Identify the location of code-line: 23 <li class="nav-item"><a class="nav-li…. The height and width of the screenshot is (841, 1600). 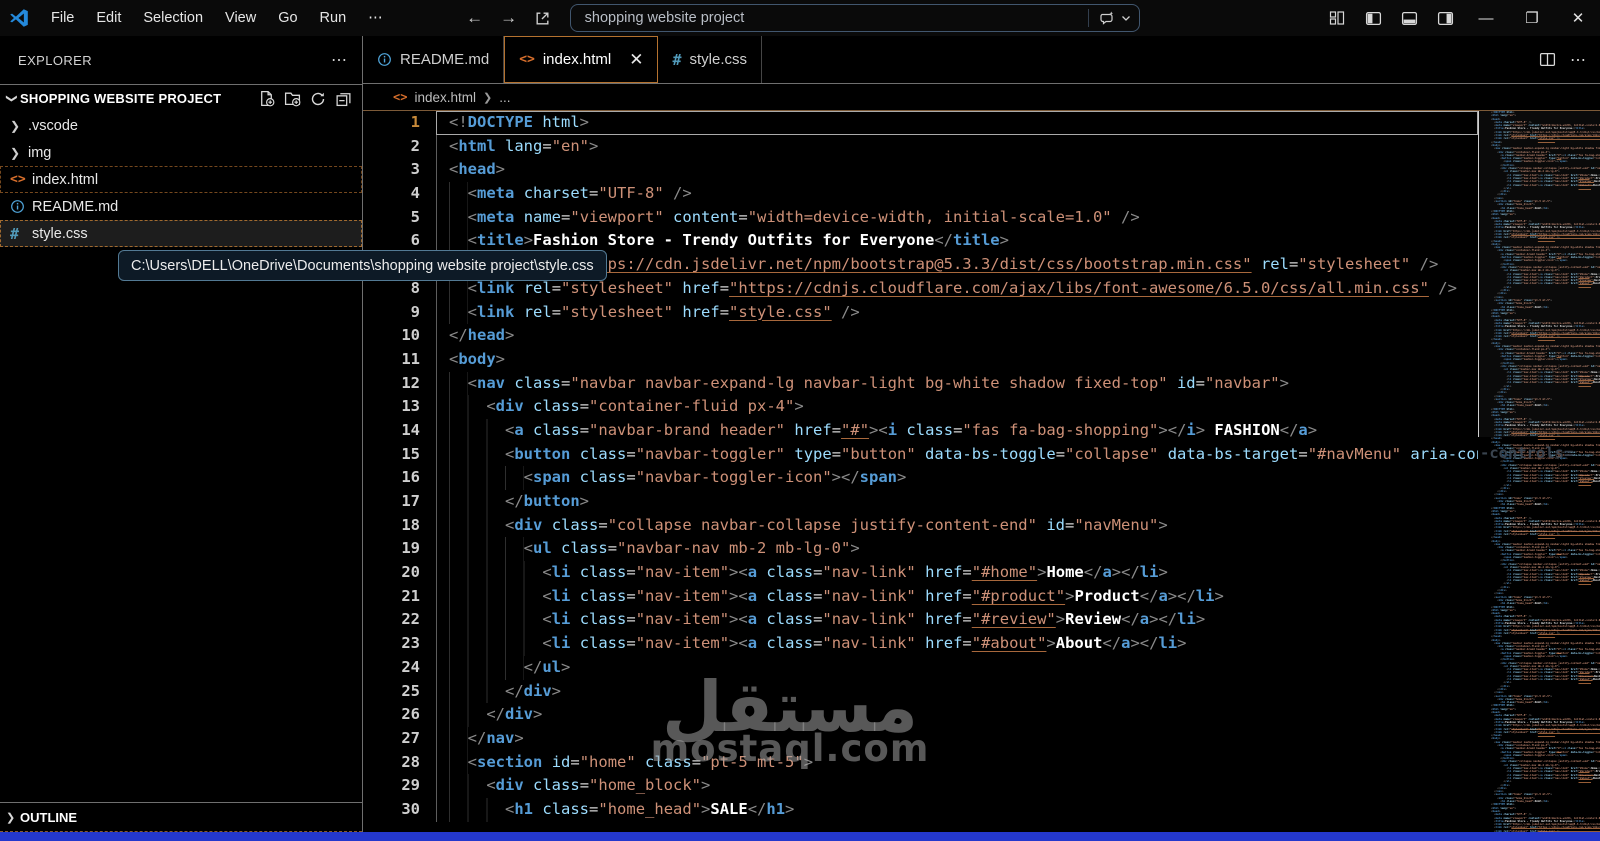
(920, 644).